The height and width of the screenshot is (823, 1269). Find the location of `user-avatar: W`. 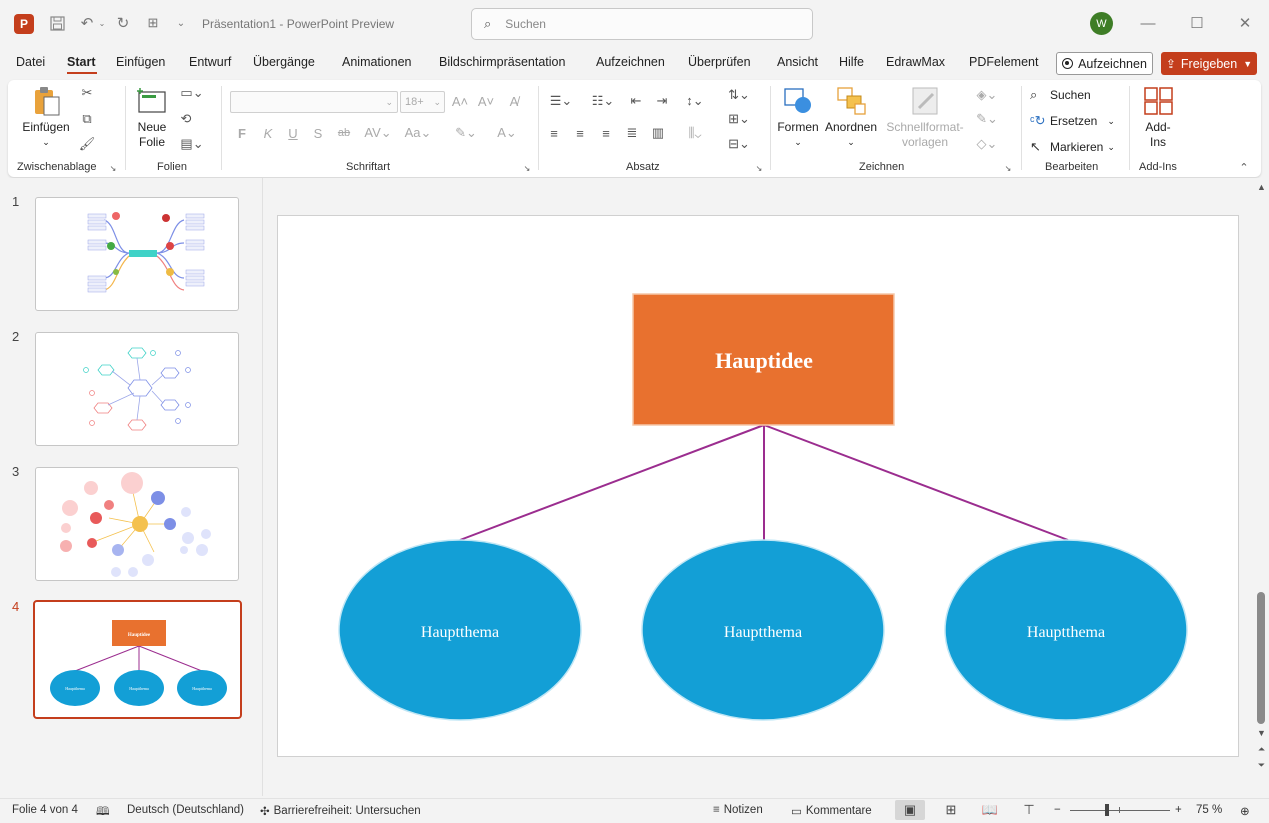

user-avatar: W is located at coordinates (1101, 23).